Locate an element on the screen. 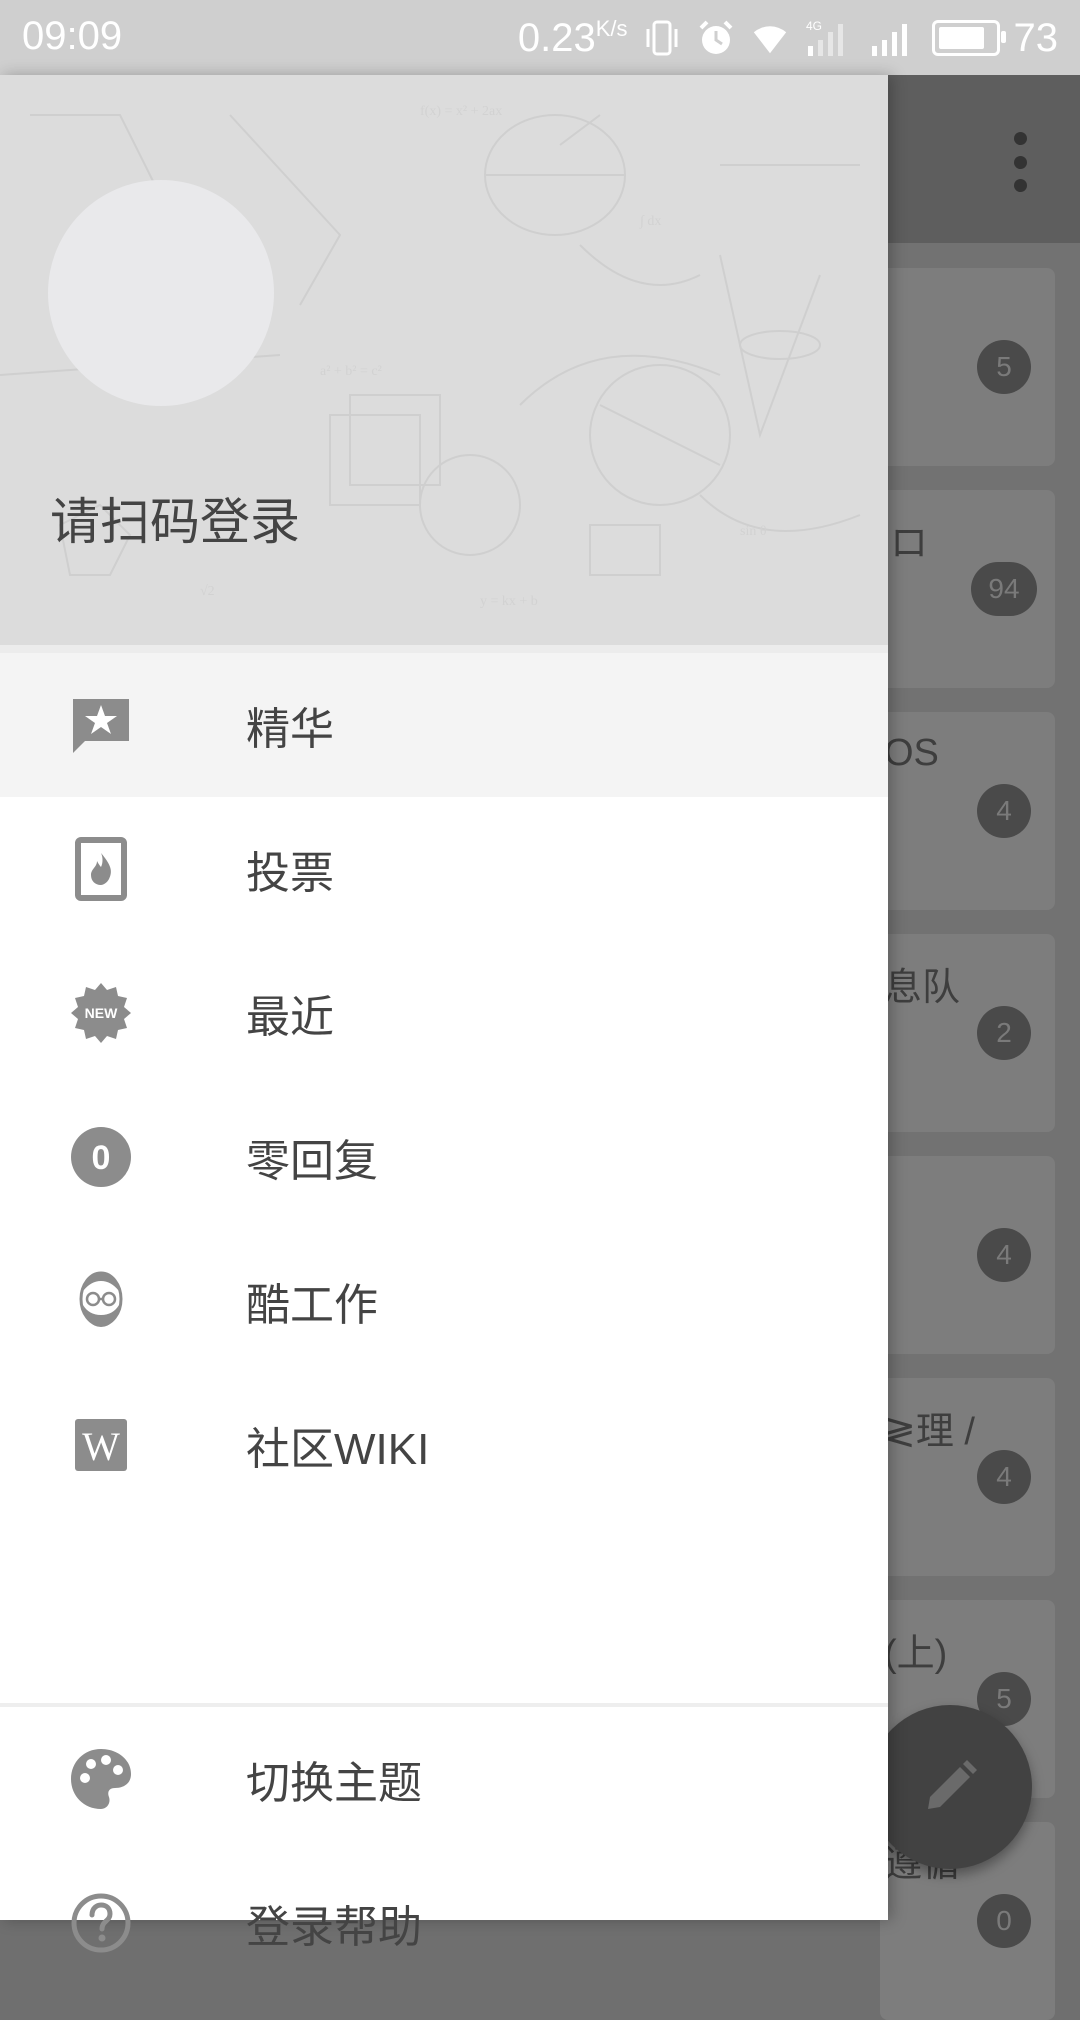  network-speed-unit: K/s is located at coordinates (611, 28).